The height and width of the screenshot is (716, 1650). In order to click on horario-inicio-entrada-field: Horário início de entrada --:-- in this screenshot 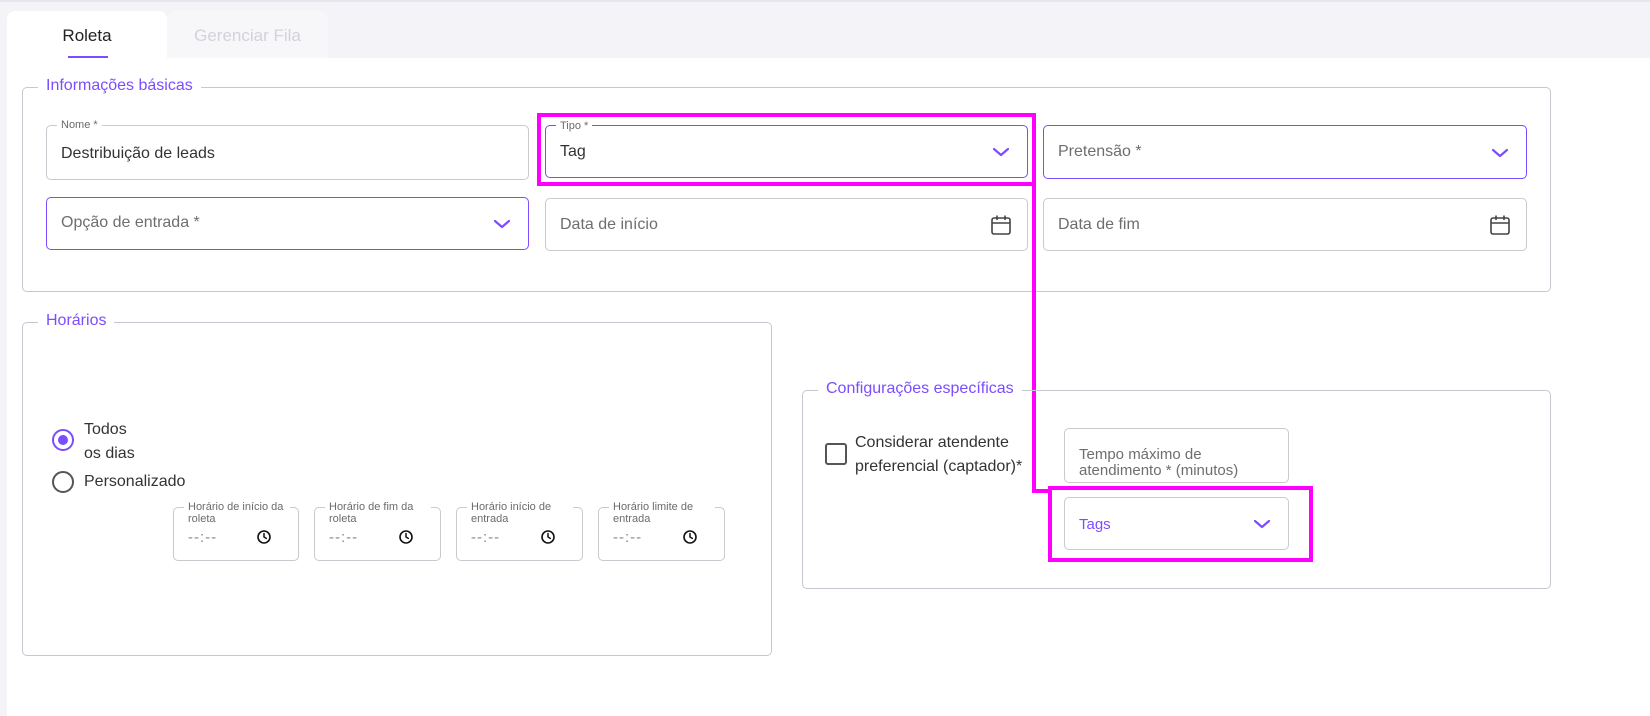, I will do `click(519, 531)`.